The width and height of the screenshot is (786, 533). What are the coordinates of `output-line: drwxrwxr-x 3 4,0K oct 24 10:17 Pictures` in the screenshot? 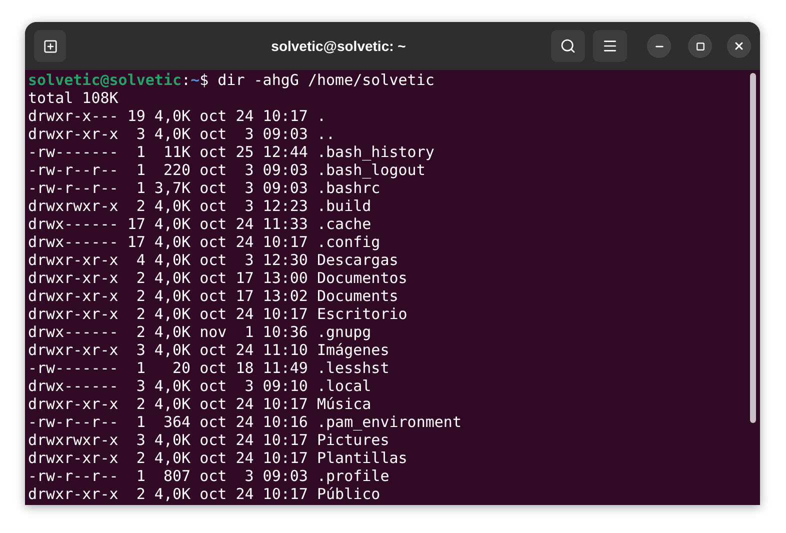 It's located at (209, 440).